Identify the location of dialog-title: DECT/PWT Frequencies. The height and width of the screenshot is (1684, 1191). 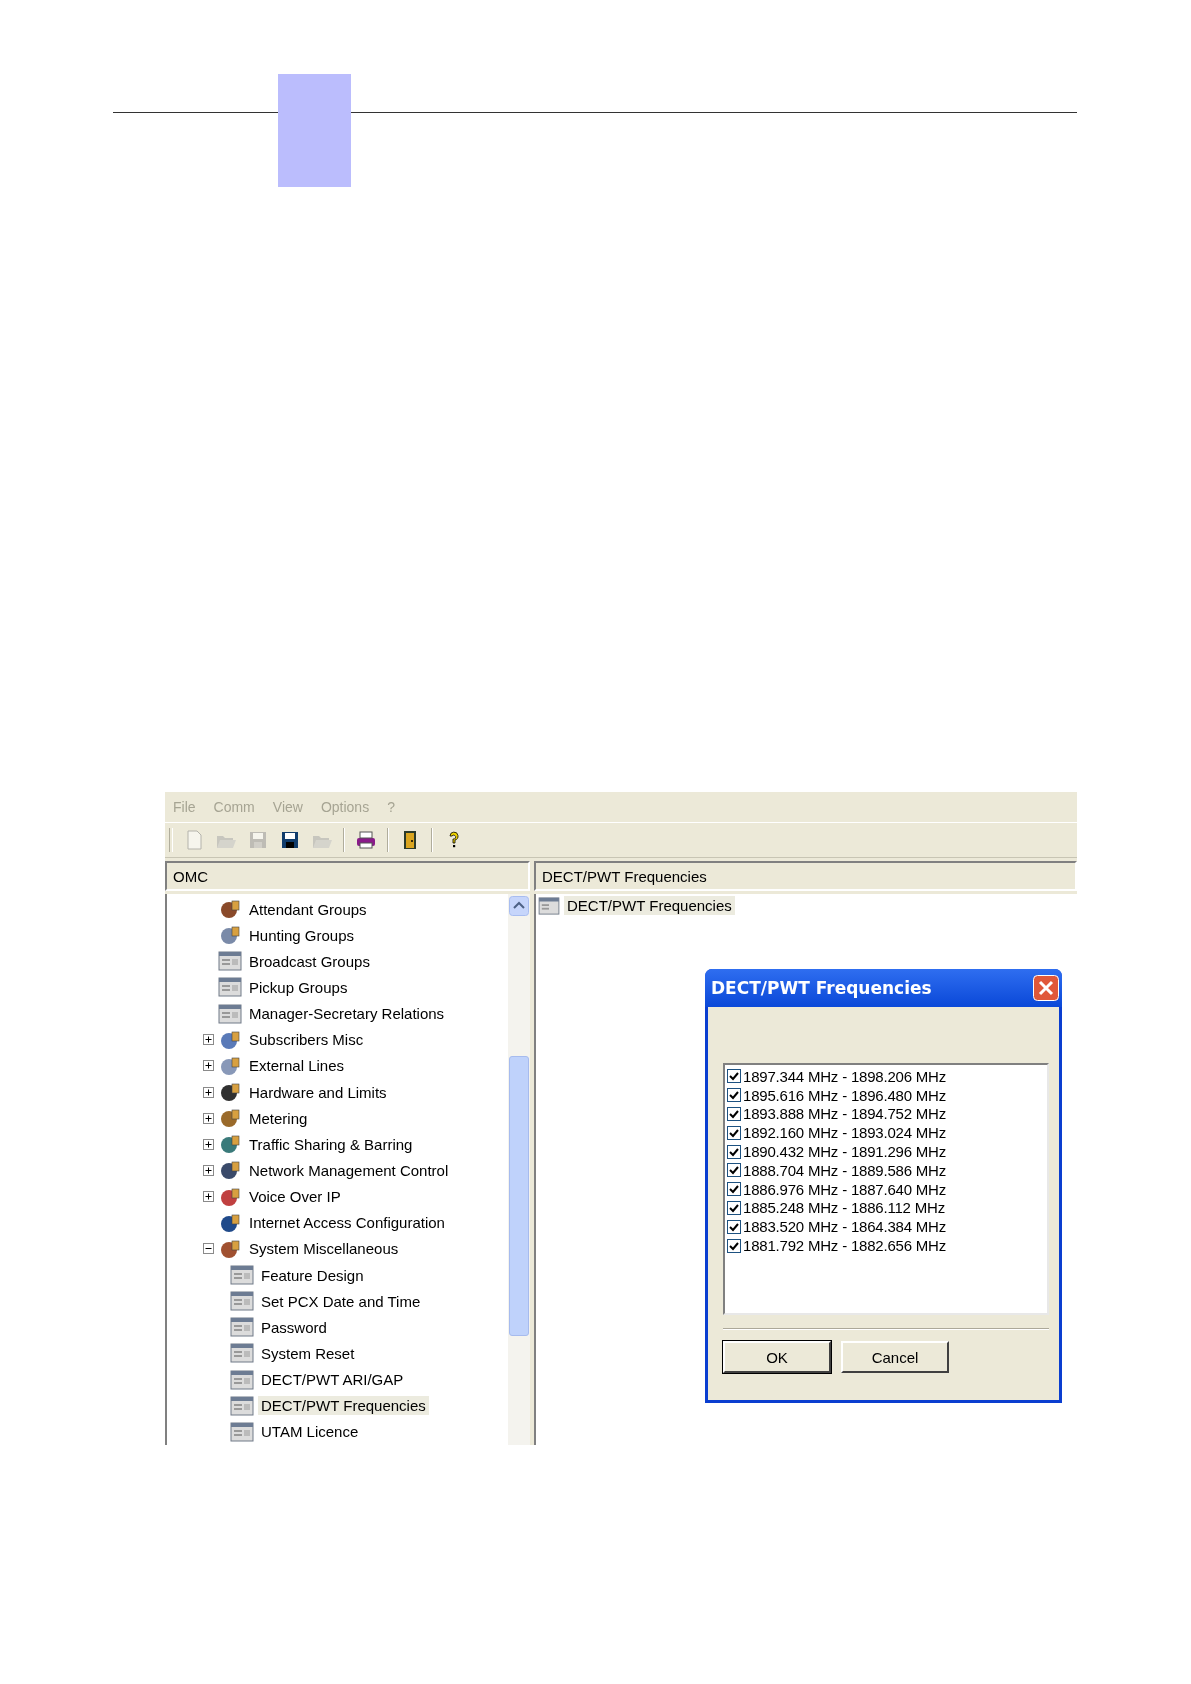
(821, 988).